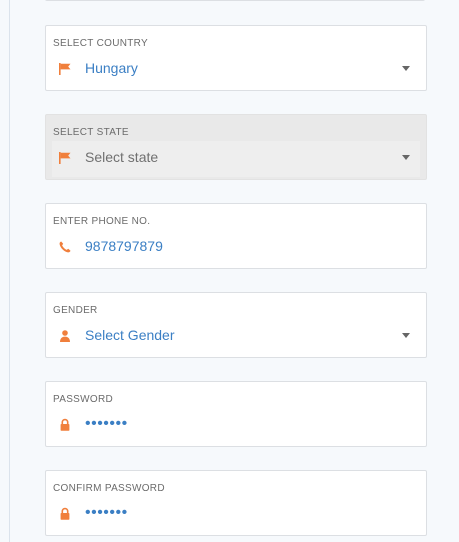  What do you see at coordinates (102, 221) in the screenshot?
I see `phone-label: ENTER PHONE NO.` at bounding box center [102, 221].